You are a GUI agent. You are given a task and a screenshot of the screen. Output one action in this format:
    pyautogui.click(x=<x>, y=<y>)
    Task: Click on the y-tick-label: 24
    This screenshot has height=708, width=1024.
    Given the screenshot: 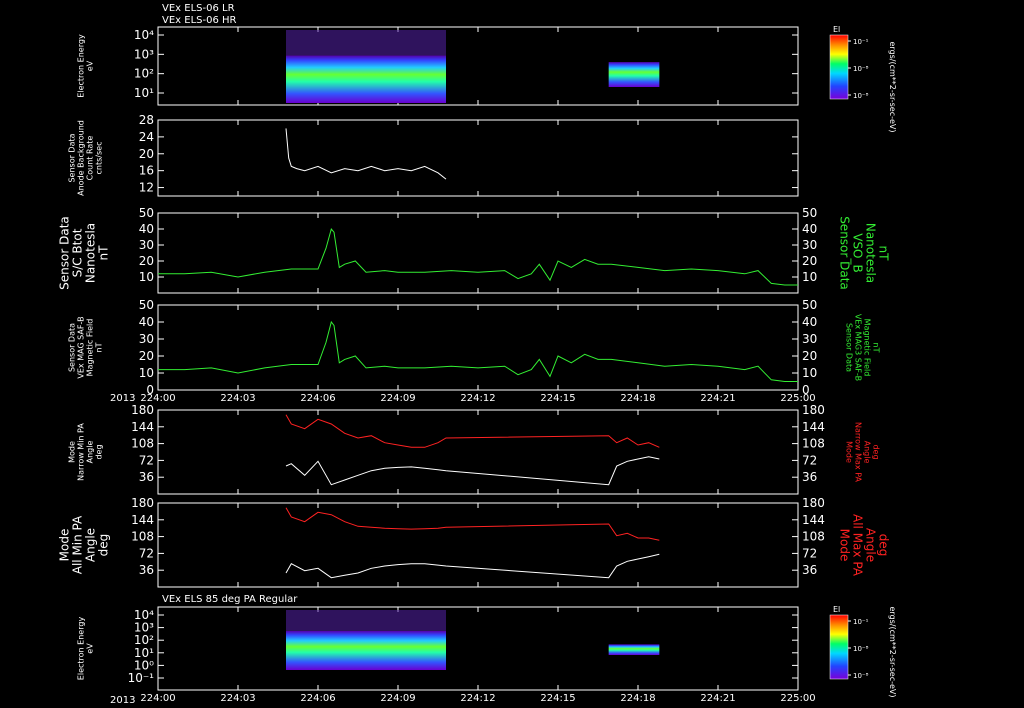 What is the action you would take?
    pyautogui.click(x=146, y=137)
    